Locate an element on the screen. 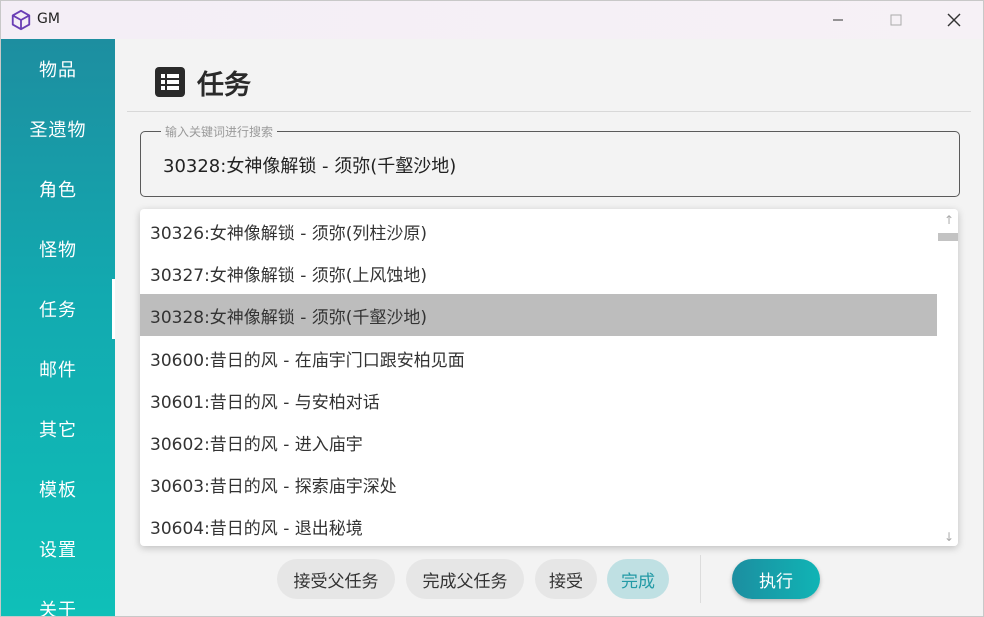 This screenshot has height=617, width=984. maximize-button is located at coordinates (896, 20).